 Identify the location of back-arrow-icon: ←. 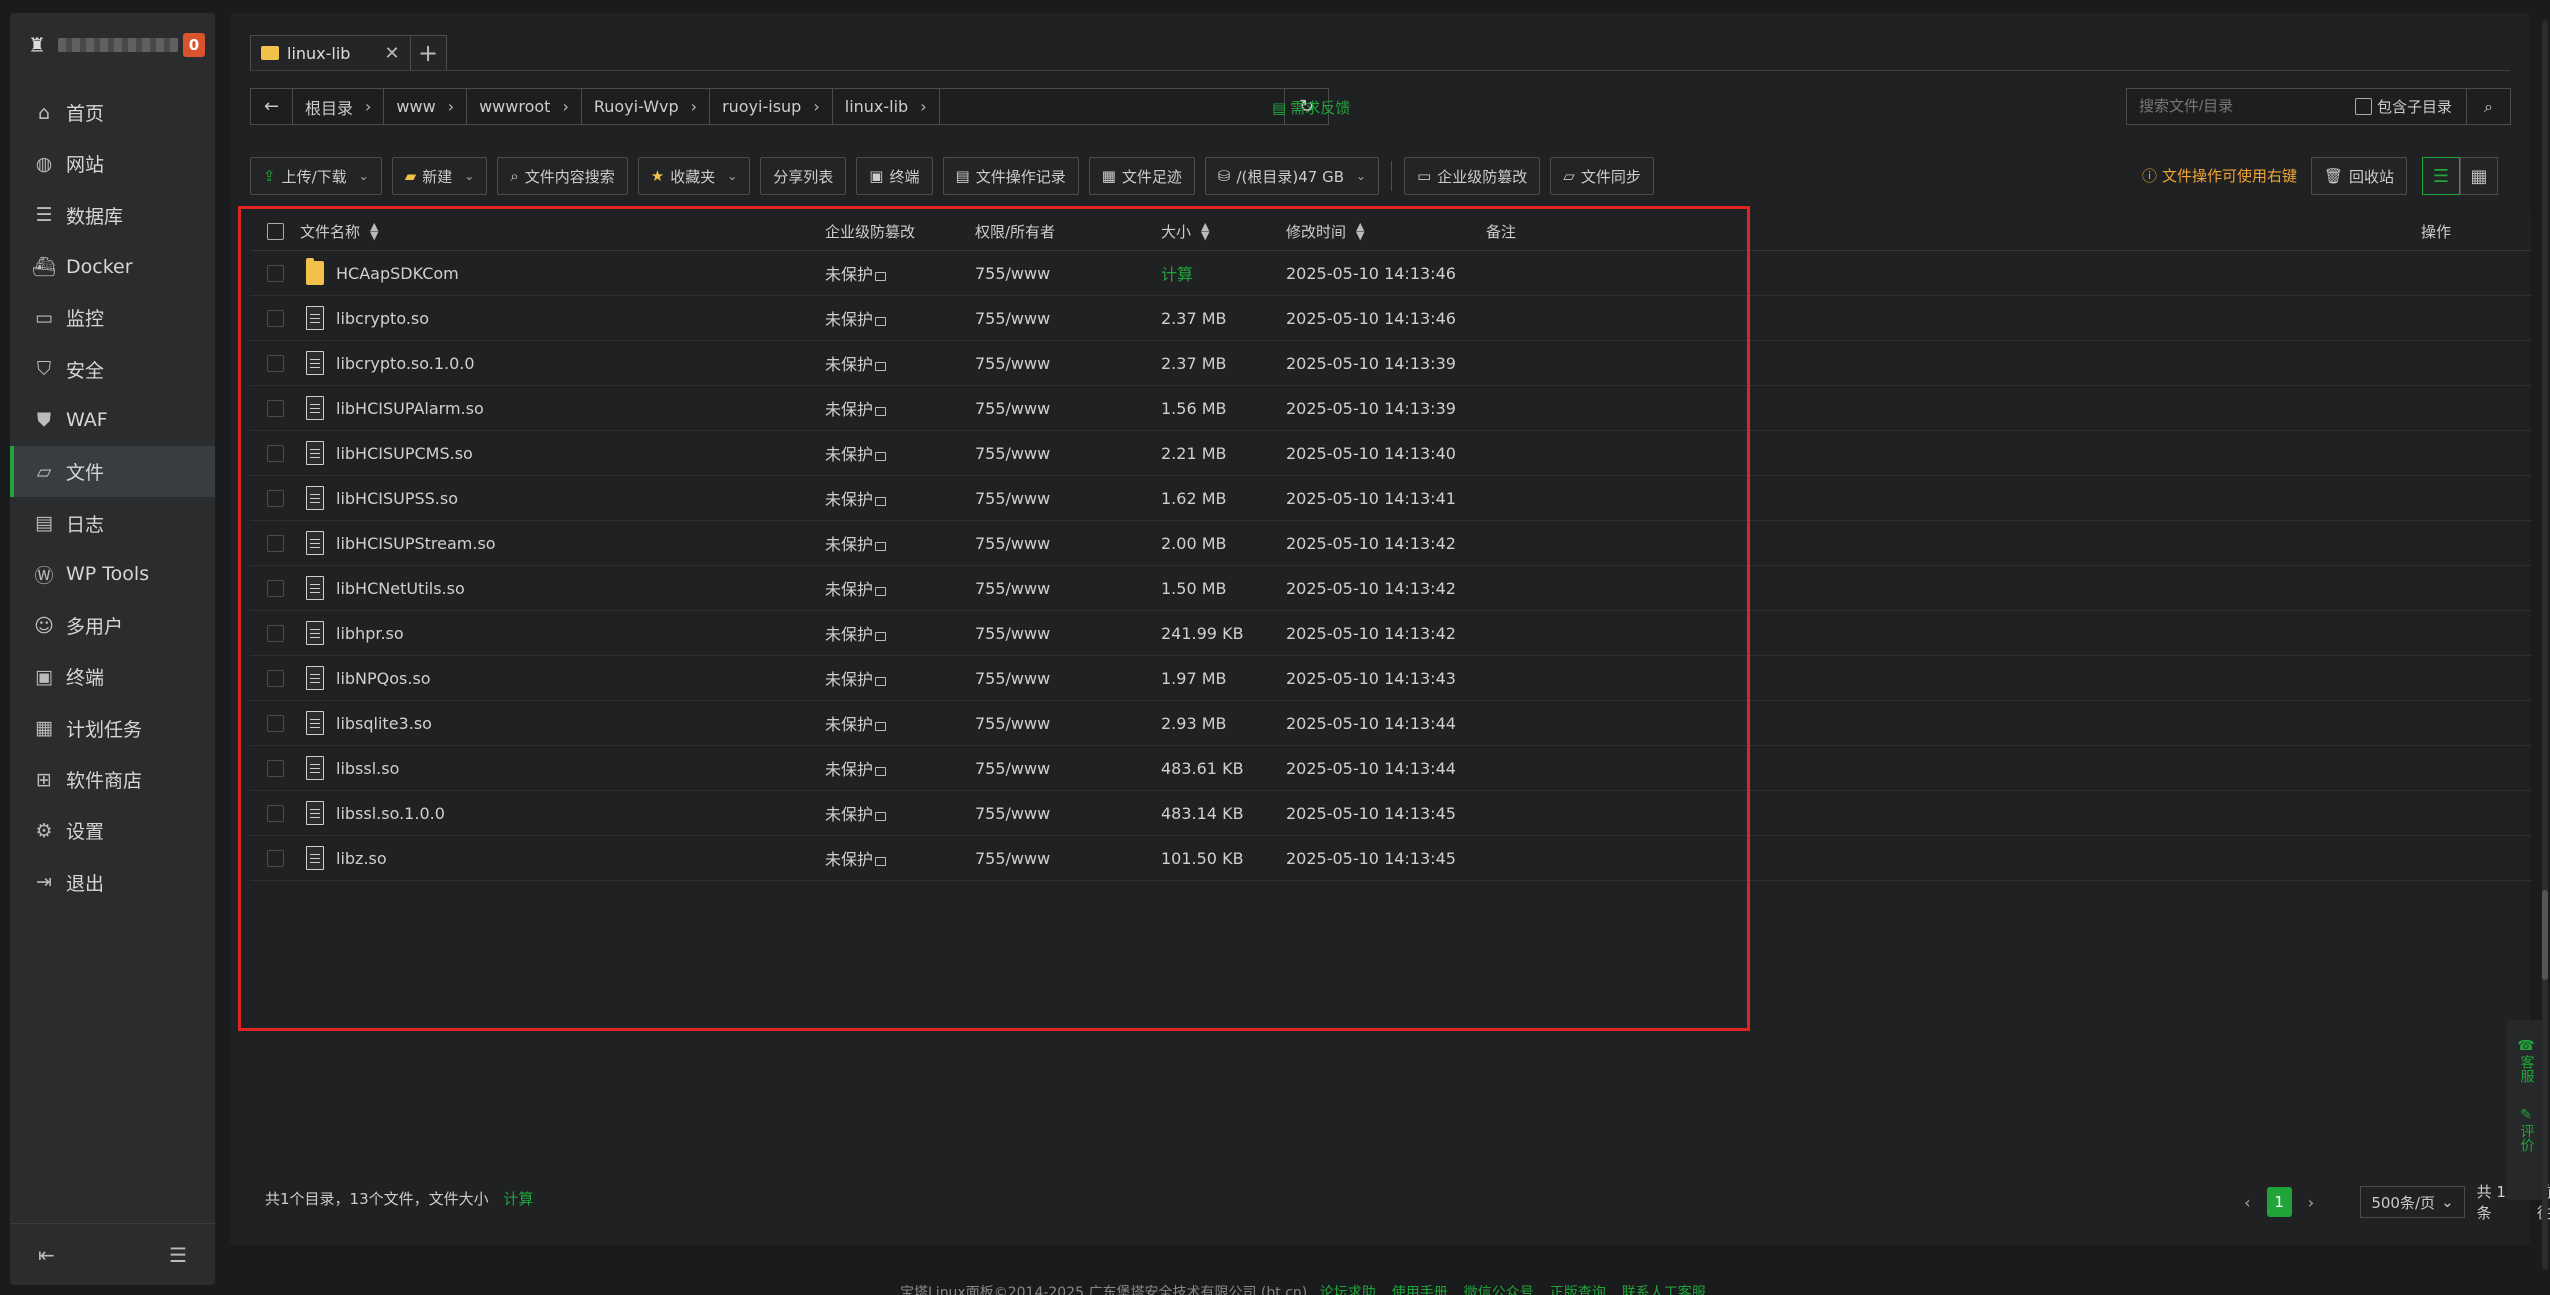
(272, 106).